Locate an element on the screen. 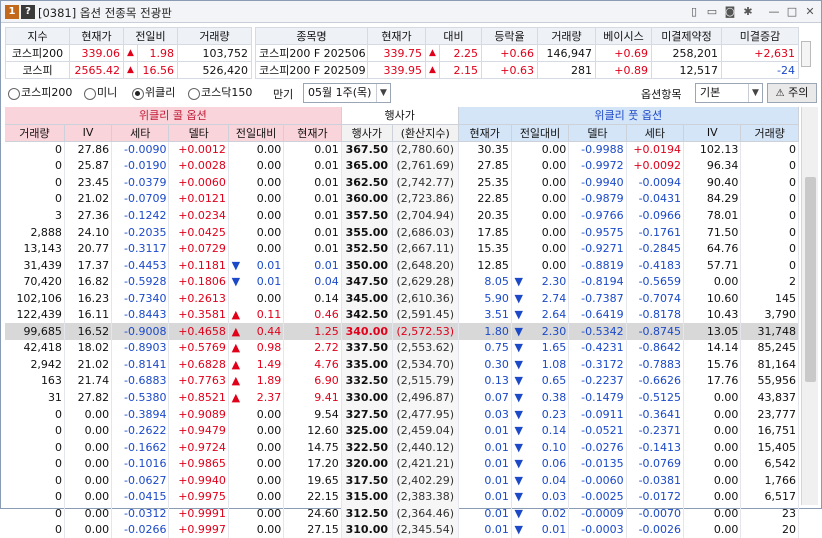  maximize-icon: □ is located at coordinates (792, 12).